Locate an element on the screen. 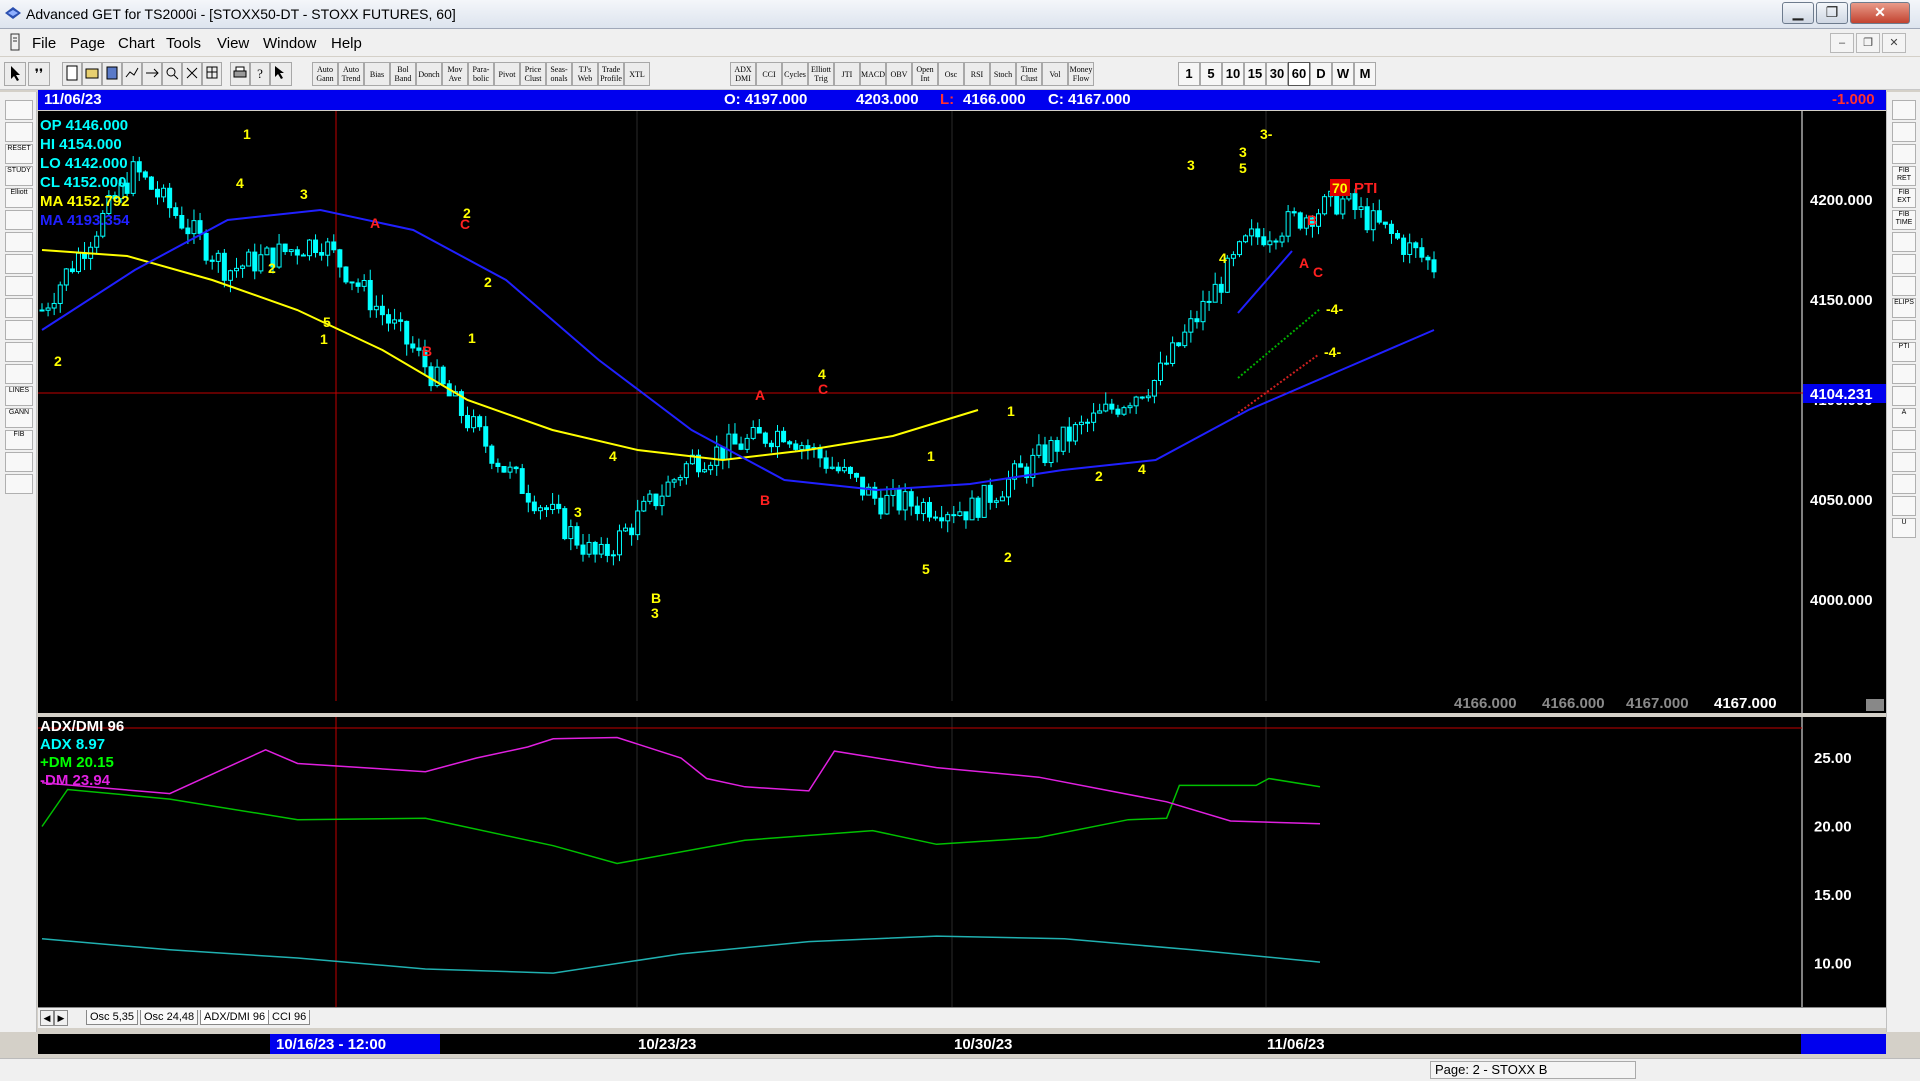  mdi-close-button: ✕ is located at coordinates (1894, 43).